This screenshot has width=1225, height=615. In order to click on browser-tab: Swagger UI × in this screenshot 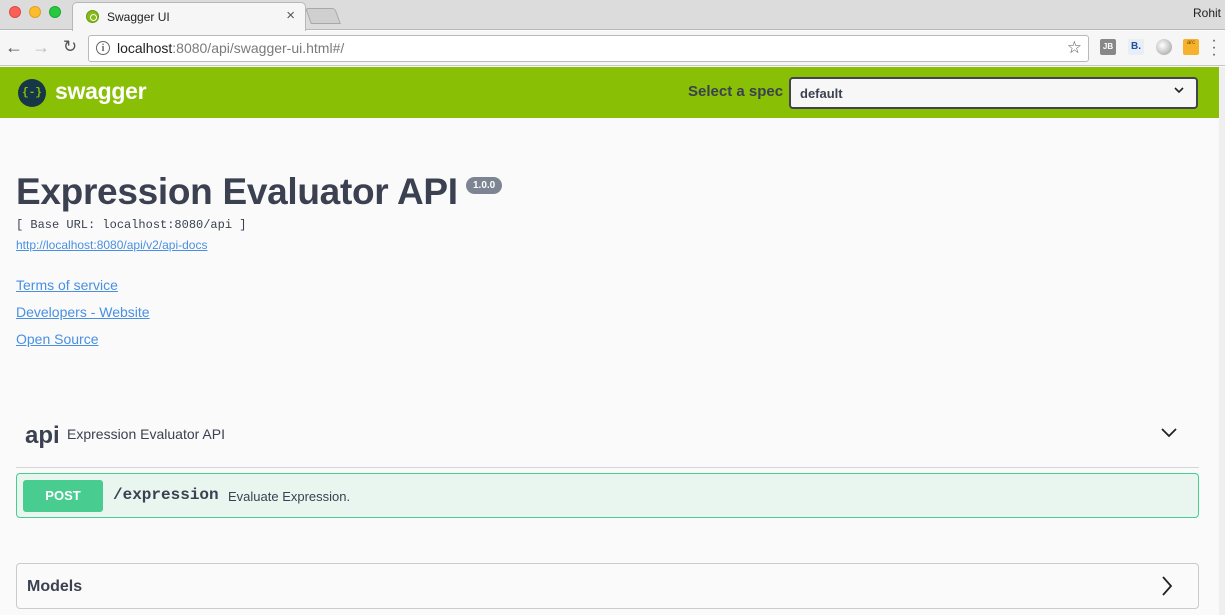, I will do `click(189, 16)`.